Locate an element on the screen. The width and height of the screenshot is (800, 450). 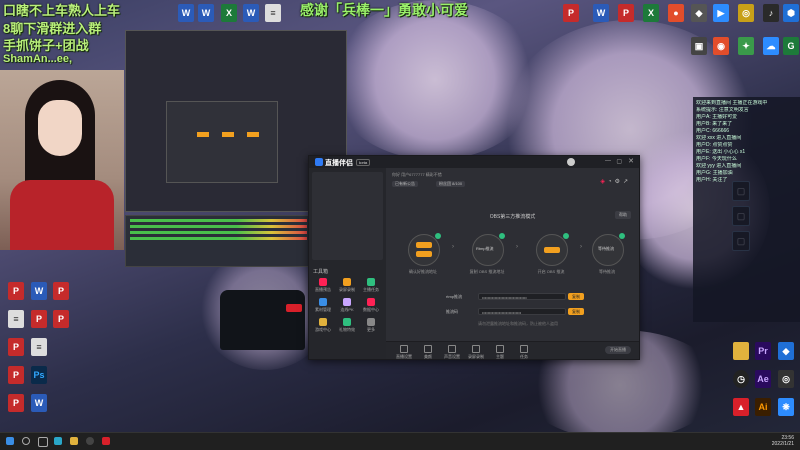
step-4-sub: 等待推流 is located at coordinates (606, 248).